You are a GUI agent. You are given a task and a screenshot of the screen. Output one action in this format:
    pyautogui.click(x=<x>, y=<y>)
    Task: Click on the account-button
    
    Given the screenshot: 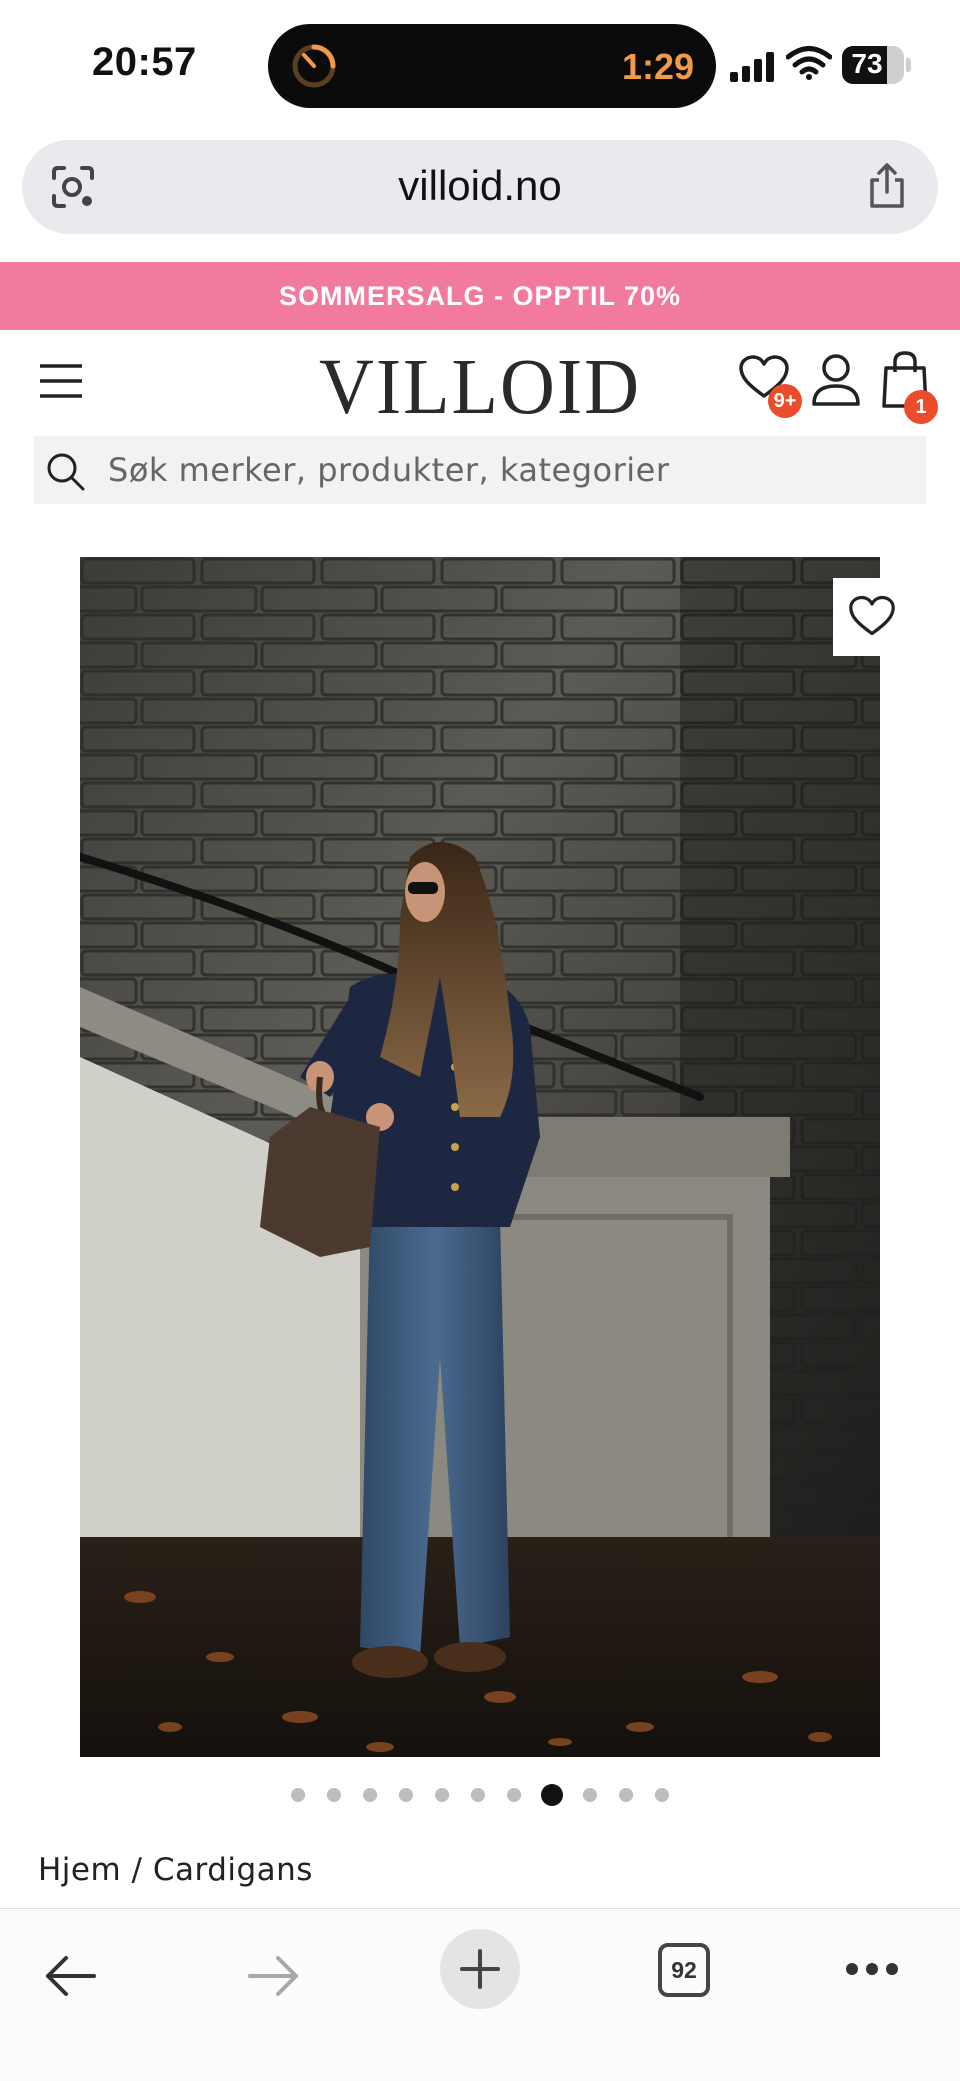 What is the action you would take?
    pyautogui.click(x=836, y=381)
    